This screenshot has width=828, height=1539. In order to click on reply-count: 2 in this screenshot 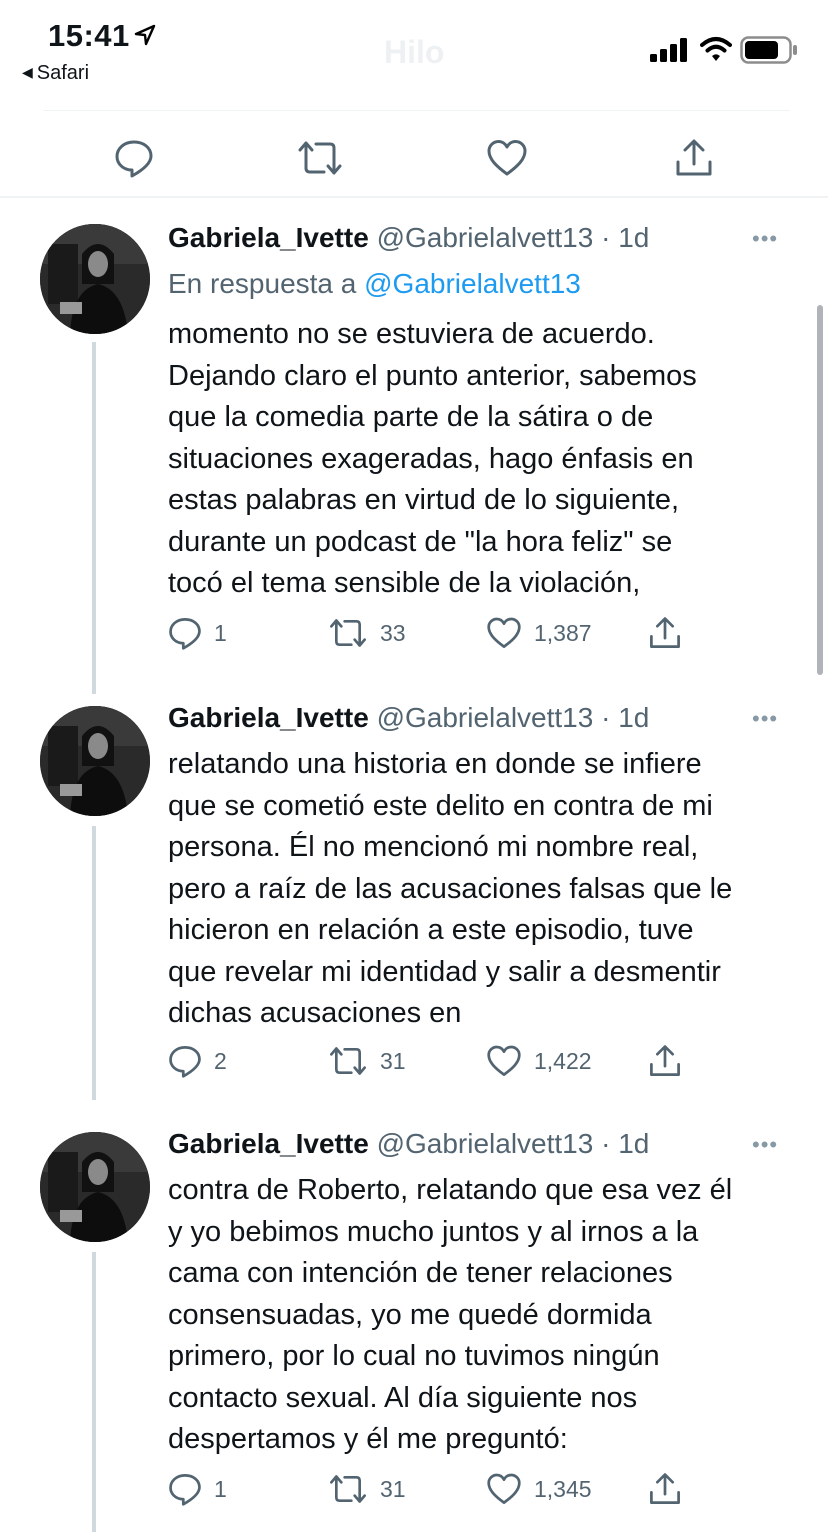, I will do `click(220, 1060)`.